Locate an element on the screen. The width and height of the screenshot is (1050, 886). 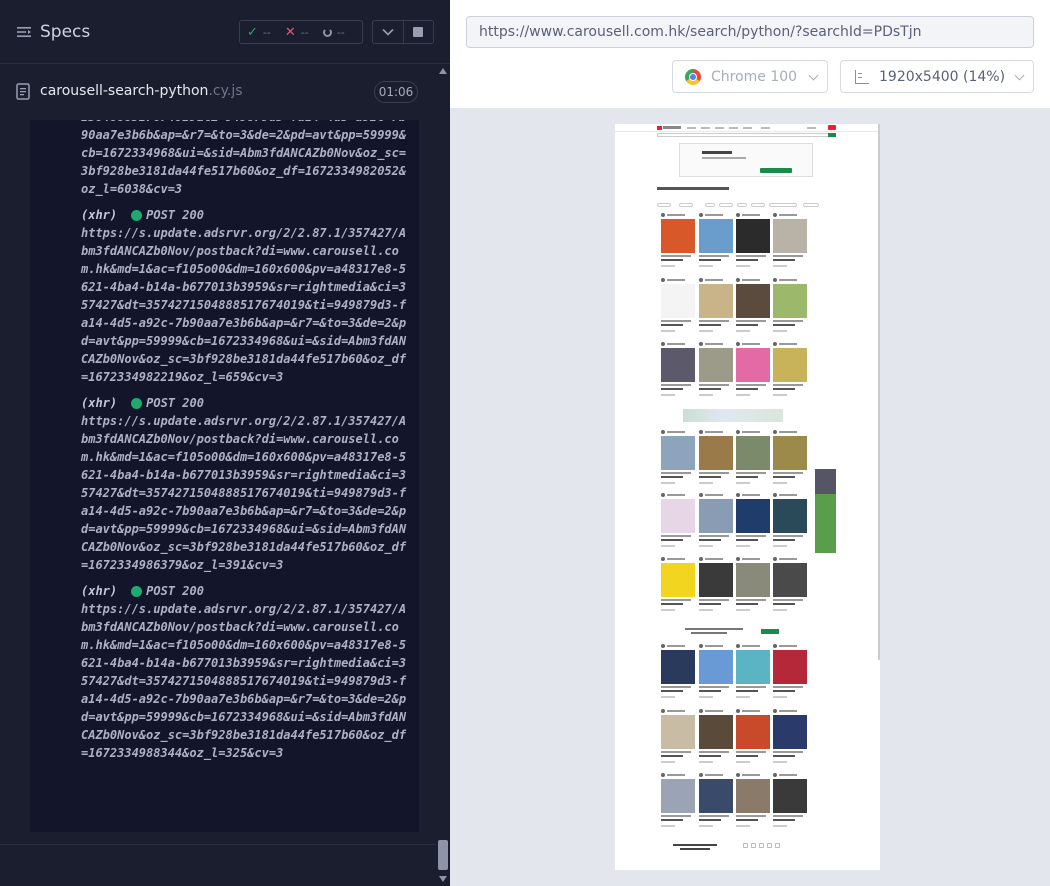
iframe-scrollbar is located at coordinates (879, 392).